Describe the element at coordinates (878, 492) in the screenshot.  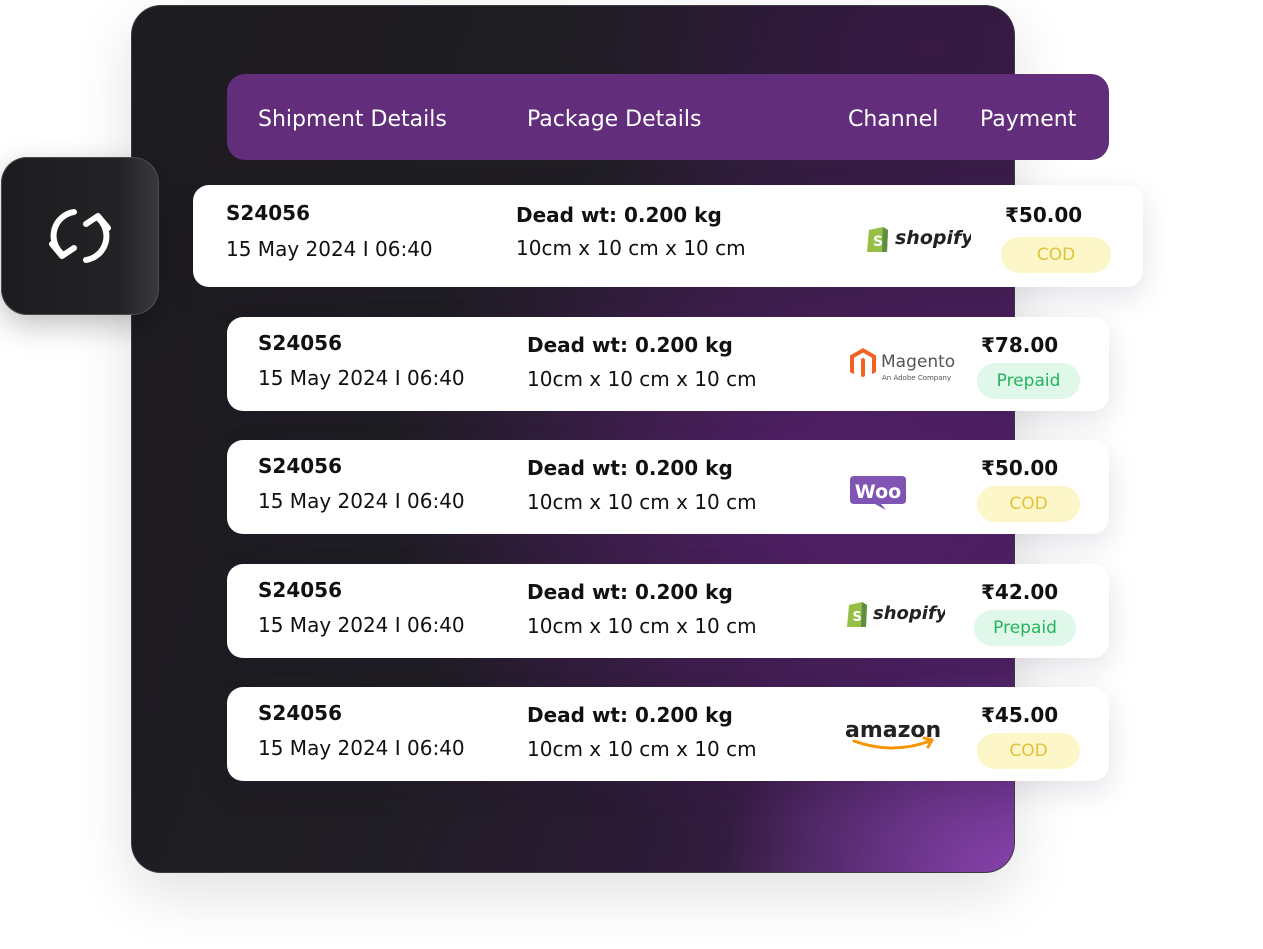
I see `woo-logo-text: Woo` at that location.